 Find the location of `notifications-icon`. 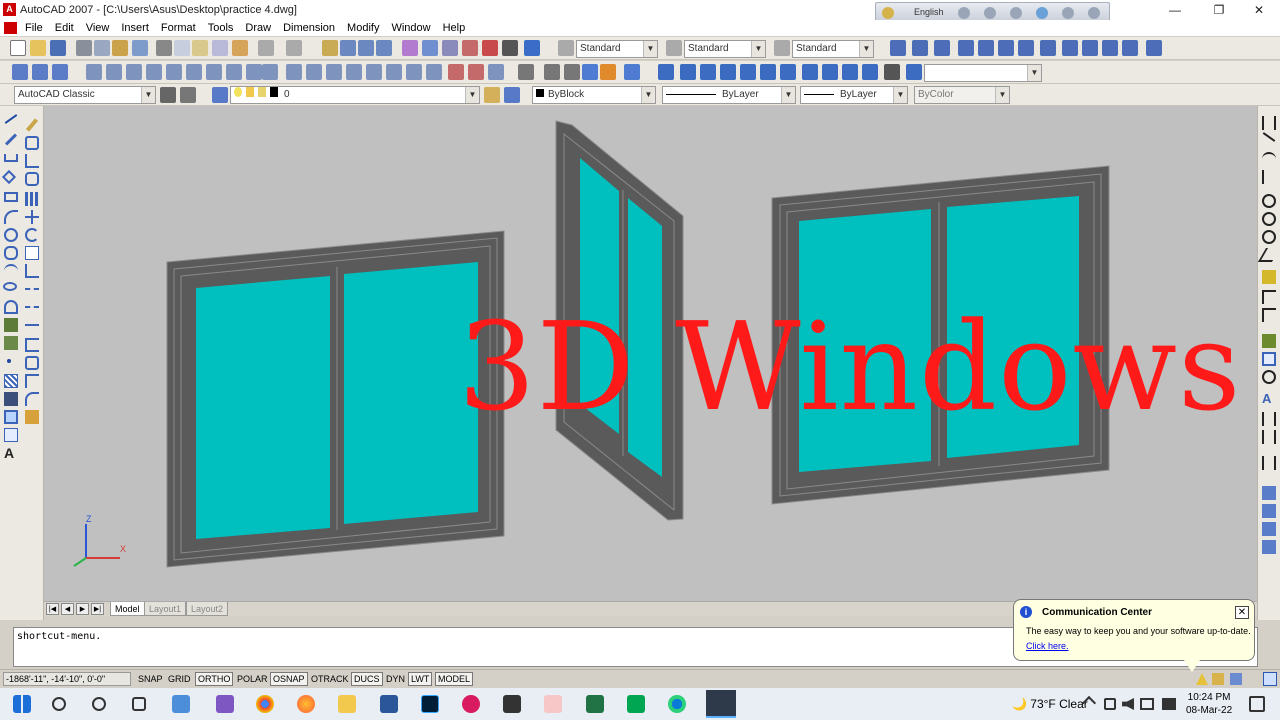

notifications-icon is located at coordinates (1257, 704).